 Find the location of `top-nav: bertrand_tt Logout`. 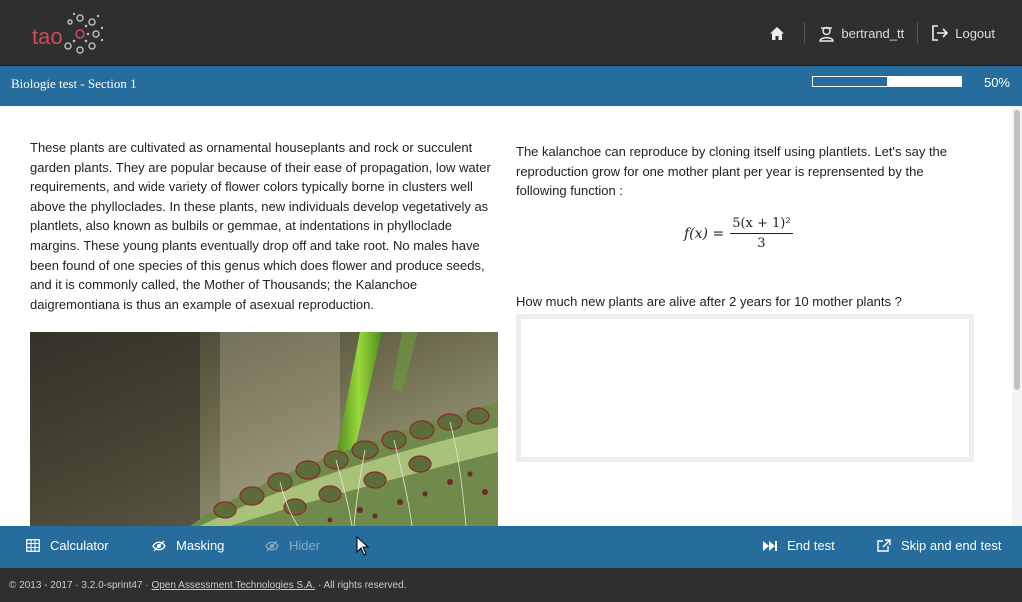

top-nav: bertrand_tt Logout is located at coordinates (882, 33).